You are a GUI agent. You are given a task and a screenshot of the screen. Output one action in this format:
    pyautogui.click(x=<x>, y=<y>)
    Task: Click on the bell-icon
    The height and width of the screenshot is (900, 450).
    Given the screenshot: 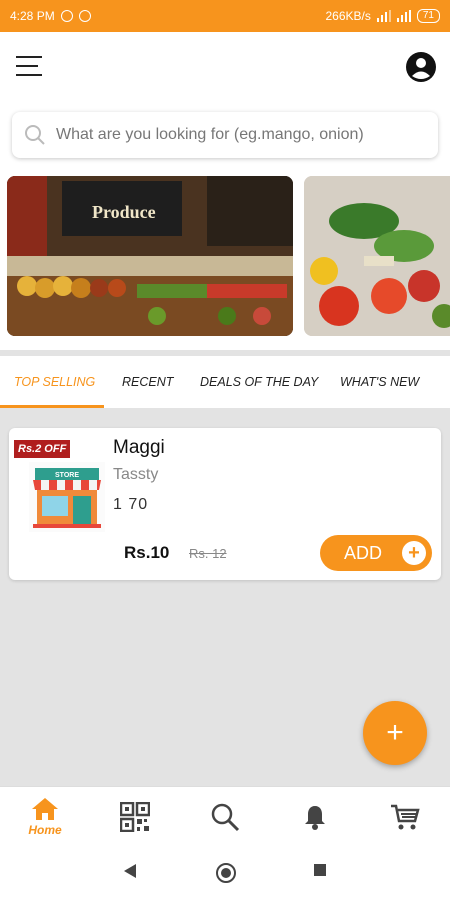 What is the action you would take?
    pyautogui.click(x=315, y=818)
    